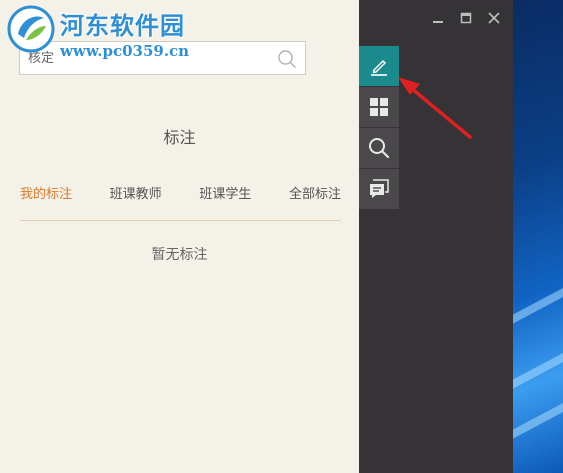 This screenshot has width=563, height=473. I want to click on minimize-icon, so click(438, 22).